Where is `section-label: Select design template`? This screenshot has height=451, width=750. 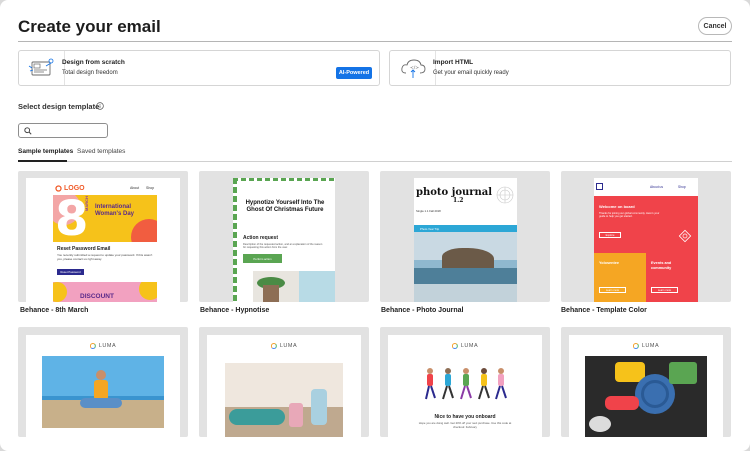 section-label: Select design template is located at coordinates (59, 106).